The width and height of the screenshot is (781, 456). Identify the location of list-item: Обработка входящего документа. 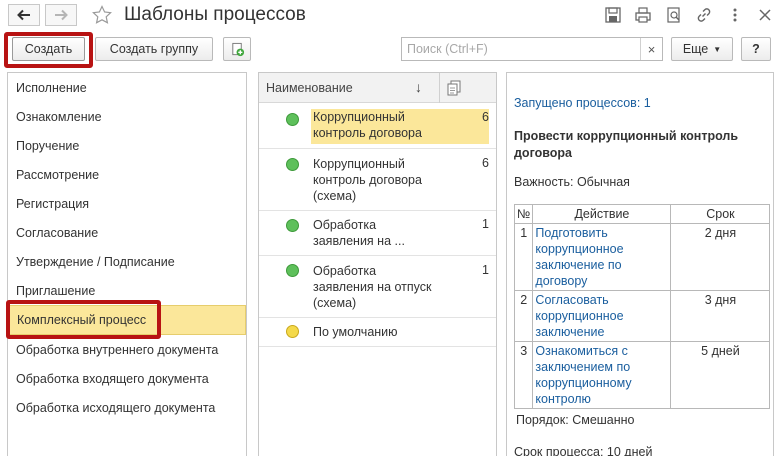
(127, 378).